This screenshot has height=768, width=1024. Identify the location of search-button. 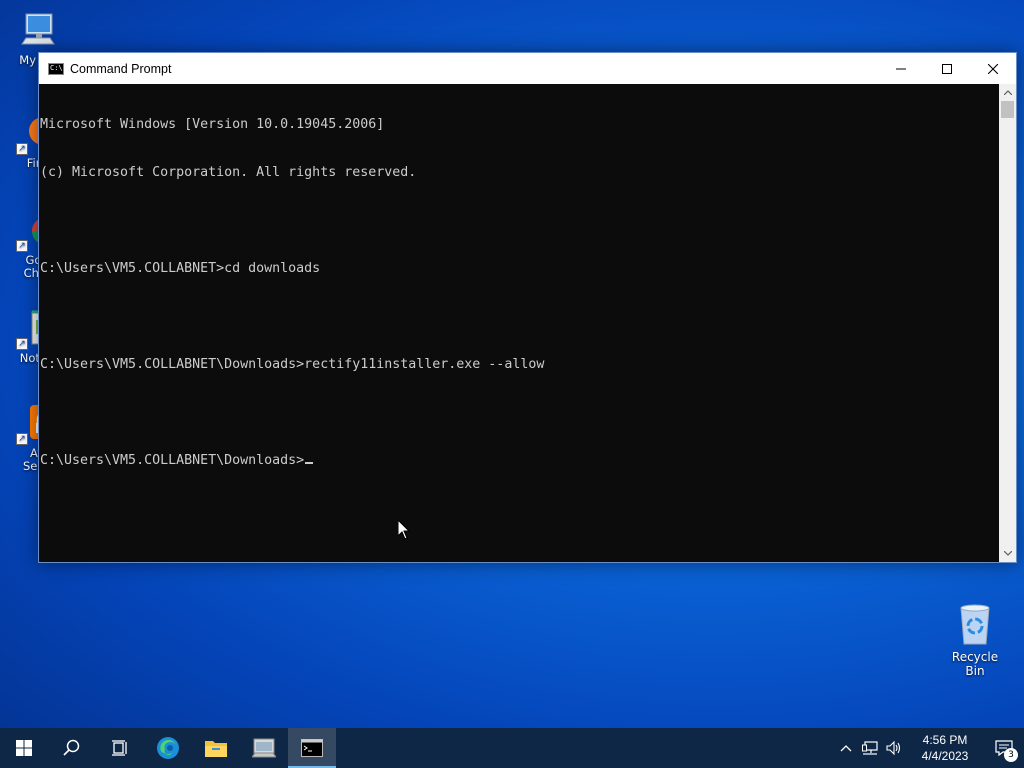
(72, 748).